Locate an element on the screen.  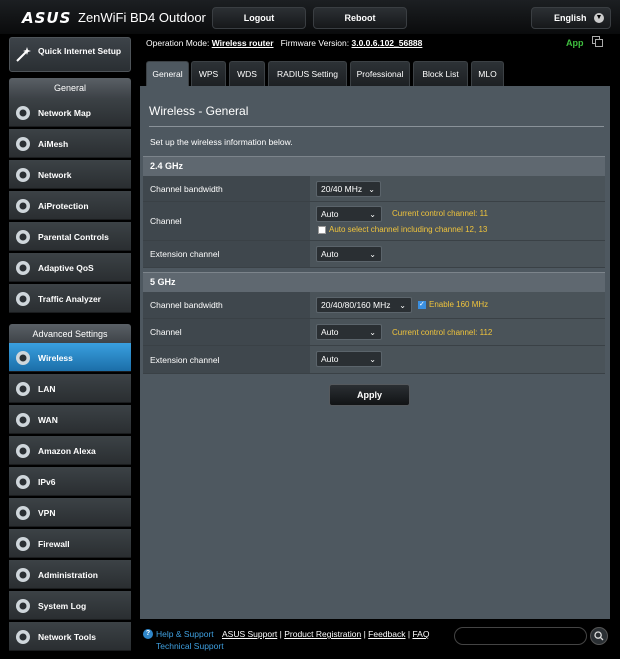
channel-5-select: Auto ⌄ is located at coordinates (349, 332).